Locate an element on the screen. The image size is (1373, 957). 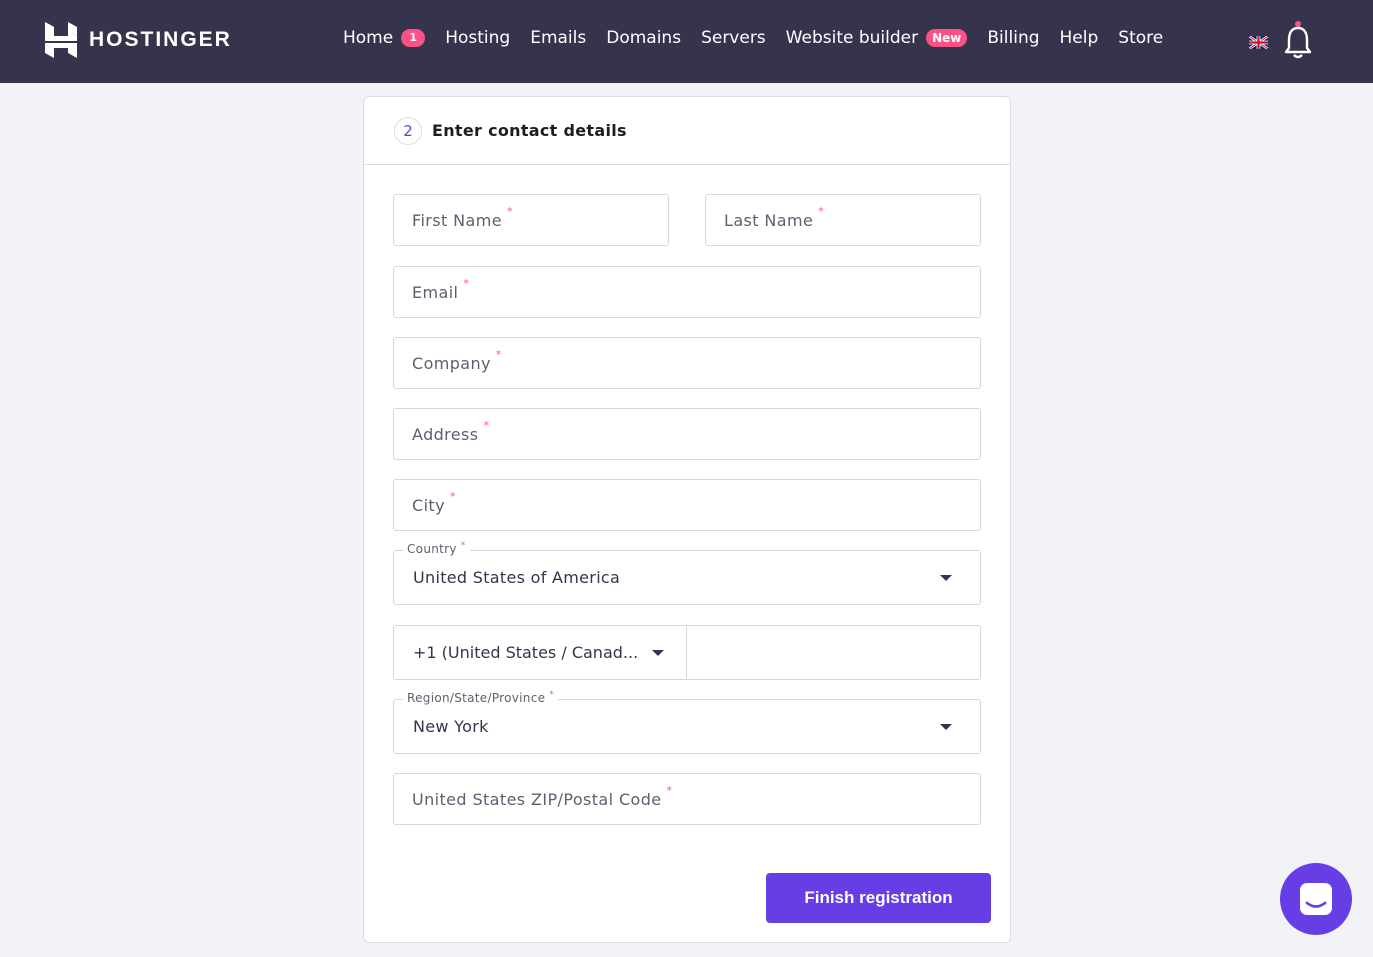
nav-billing-label: Billing is located at coordinates (1013, 38).